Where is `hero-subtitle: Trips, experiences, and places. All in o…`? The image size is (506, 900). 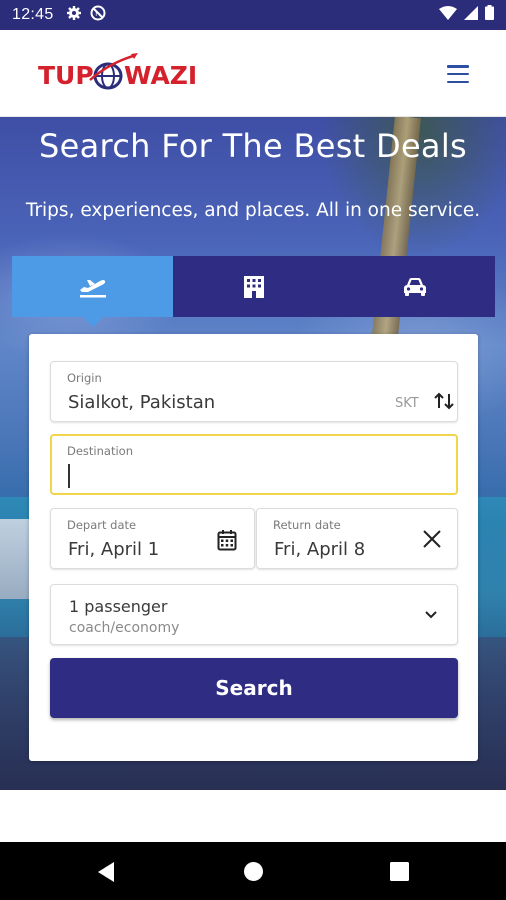
hero-subtitle: Trips, experiences, and places. All in o… is located at coordinates (253, 210).